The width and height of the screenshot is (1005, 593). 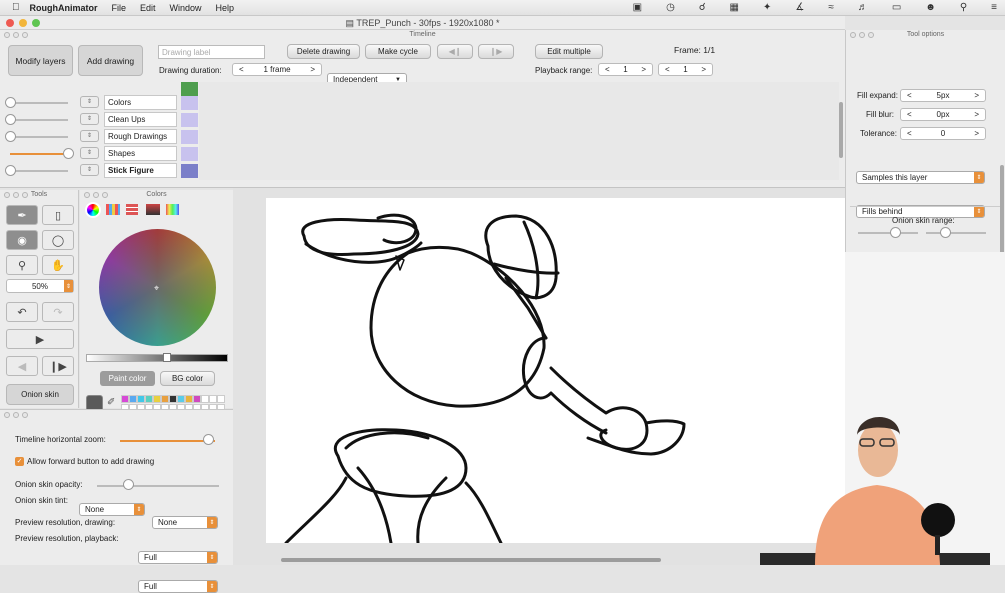 What do you see at coordinates (767, 7) in the screenshot?
I see `dropbox-icon: ✦` at bounding box center [767, 7].